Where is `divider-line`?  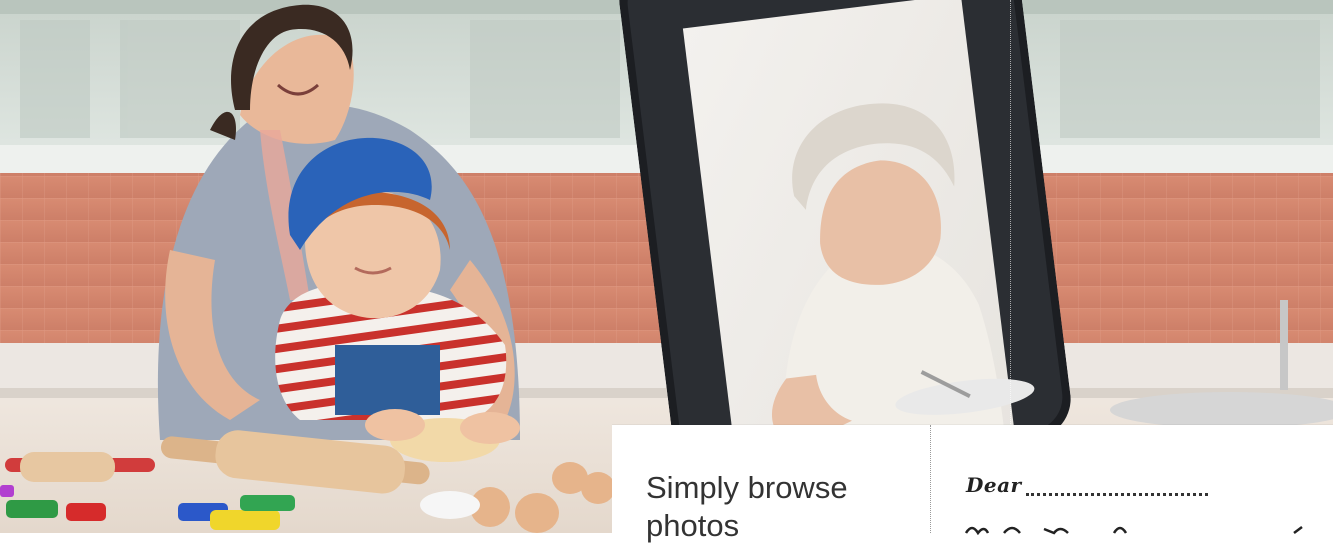
divider-line is located at coordinates (1010, 215).